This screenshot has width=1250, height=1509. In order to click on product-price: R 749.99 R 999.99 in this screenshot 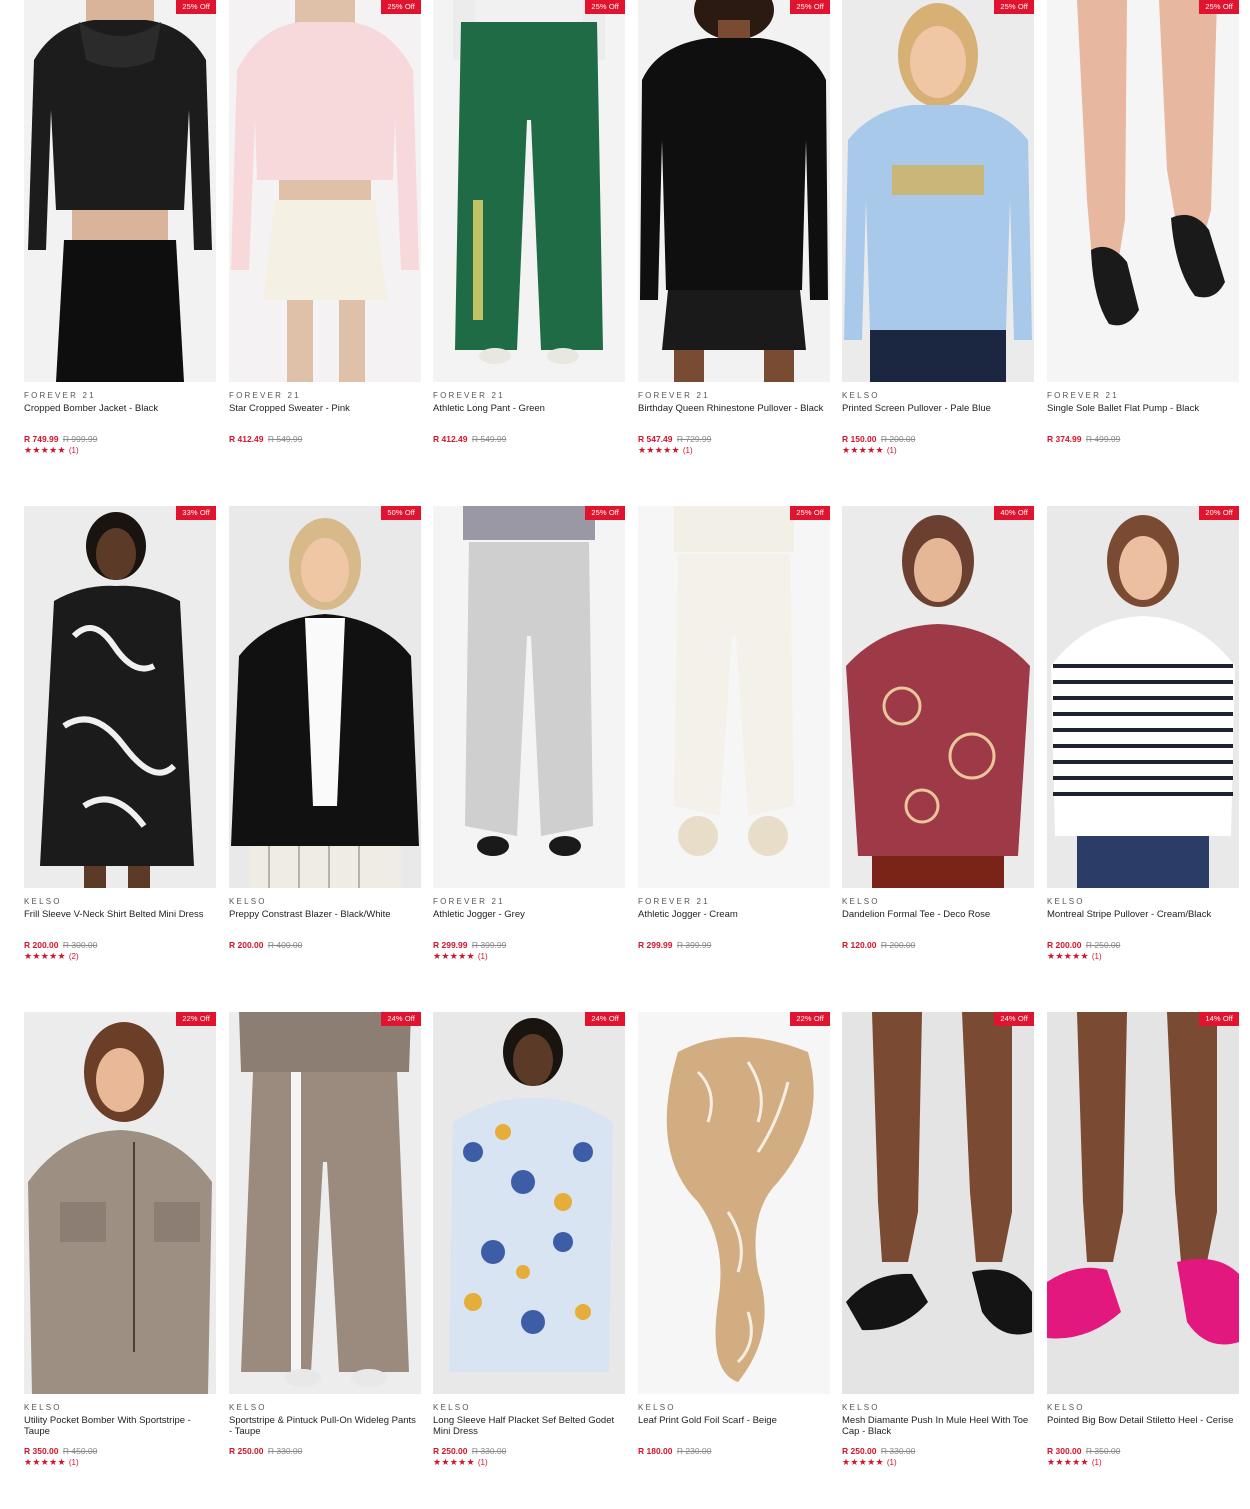, I will do `click(120, 439)`.